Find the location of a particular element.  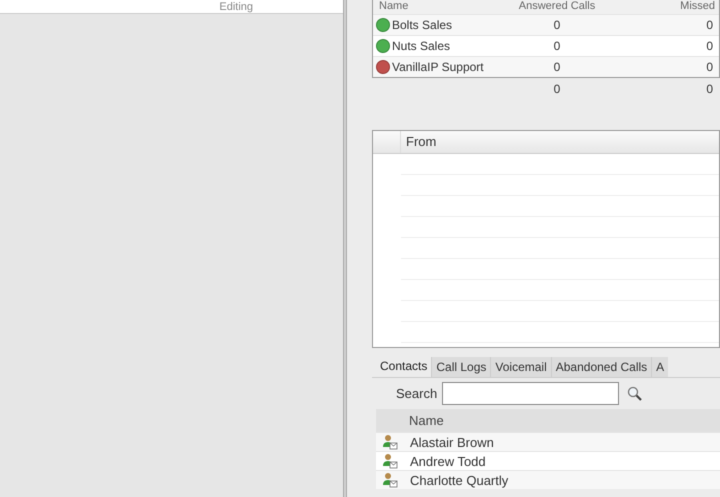

contact-name: Alastair Brown is located at coordinates (452, 442).